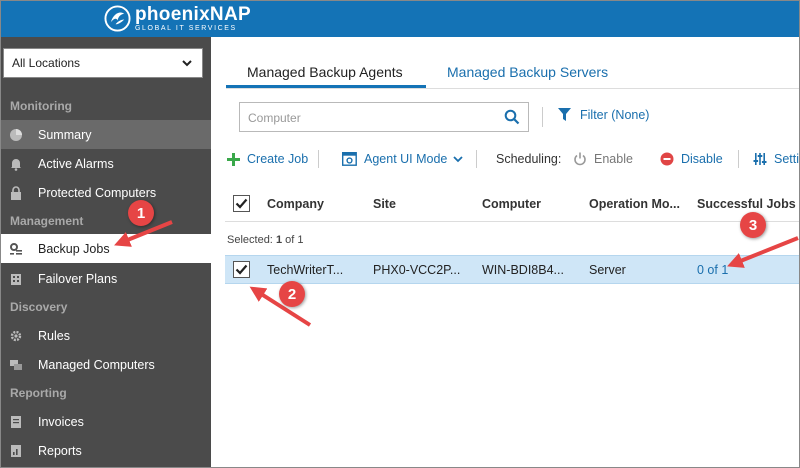 Image resolution: width=800 pixels, height=468 pixels. What do you see at coordinates (702, 159) in the screenshot?
I see `disable-label: Disable` at bounding box center [702, 159].